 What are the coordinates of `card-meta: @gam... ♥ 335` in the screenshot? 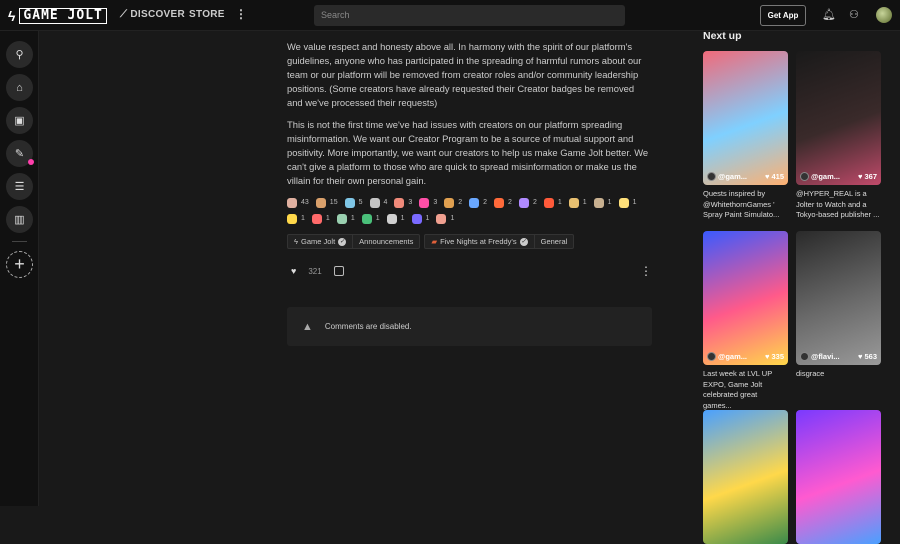 It's located at (745, 356).